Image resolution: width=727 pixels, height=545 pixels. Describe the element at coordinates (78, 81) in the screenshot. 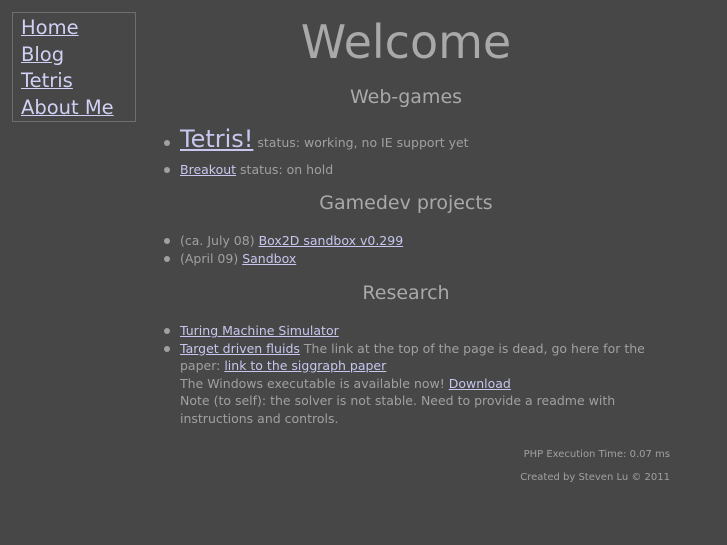

I see `nav-tetris-link: Tetris` at that location.